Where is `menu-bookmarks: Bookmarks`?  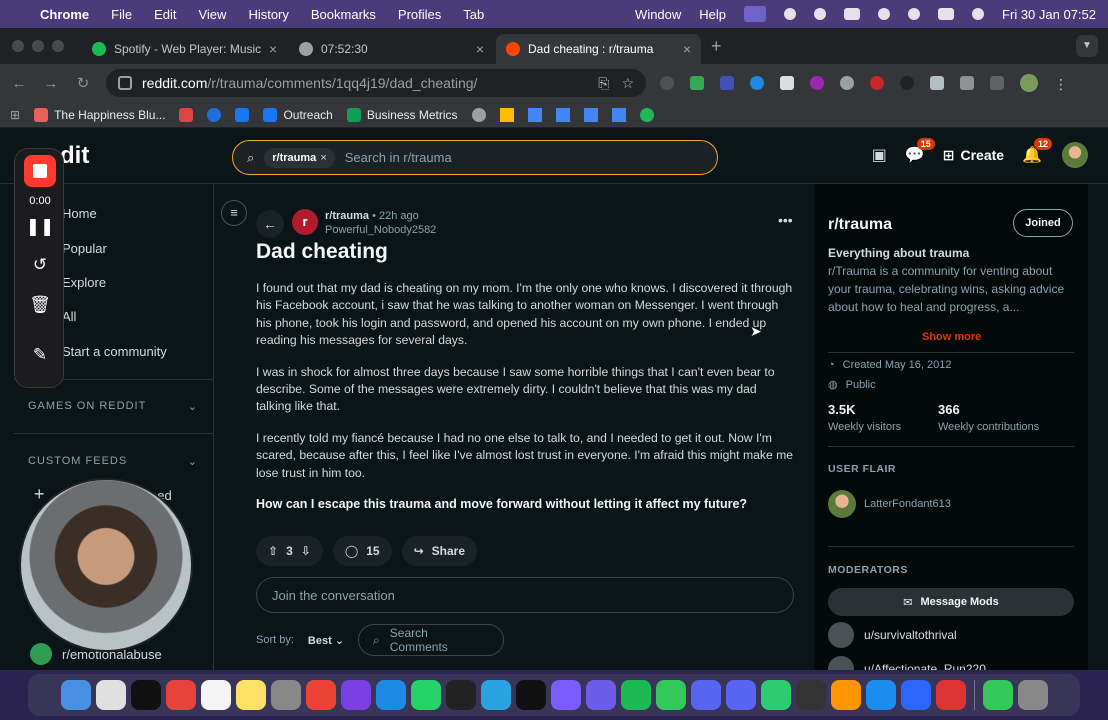
menu-bookmarks: Bookmarks is located at coordinates (343, 14).